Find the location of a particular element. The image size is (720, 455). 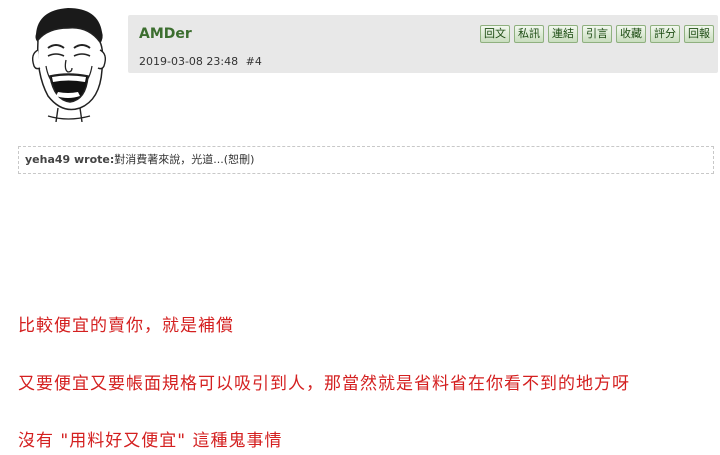

rate-button: 評分 is located at coordinates (665, 34).